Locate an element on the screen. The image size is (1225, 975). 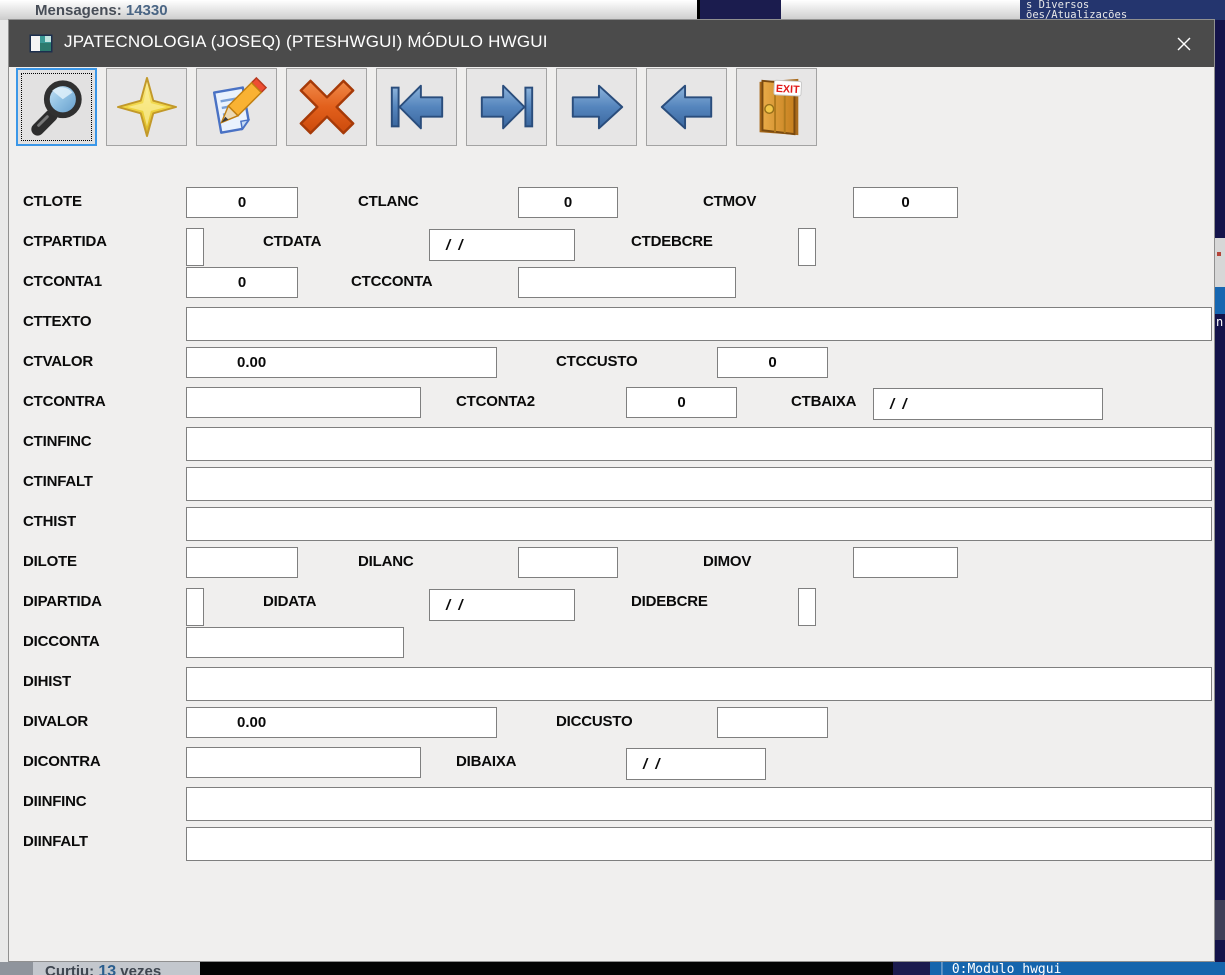
background-right-char: n is located at coordinates (1220, 322).